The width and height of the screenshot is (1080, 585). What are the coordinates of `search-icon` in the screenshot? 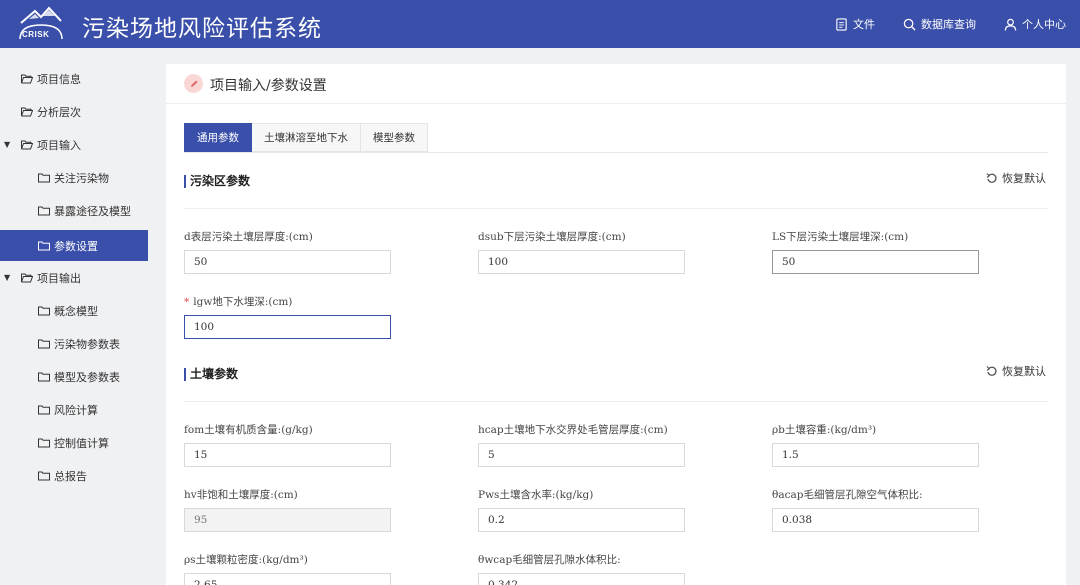 It's located at (909, 24).